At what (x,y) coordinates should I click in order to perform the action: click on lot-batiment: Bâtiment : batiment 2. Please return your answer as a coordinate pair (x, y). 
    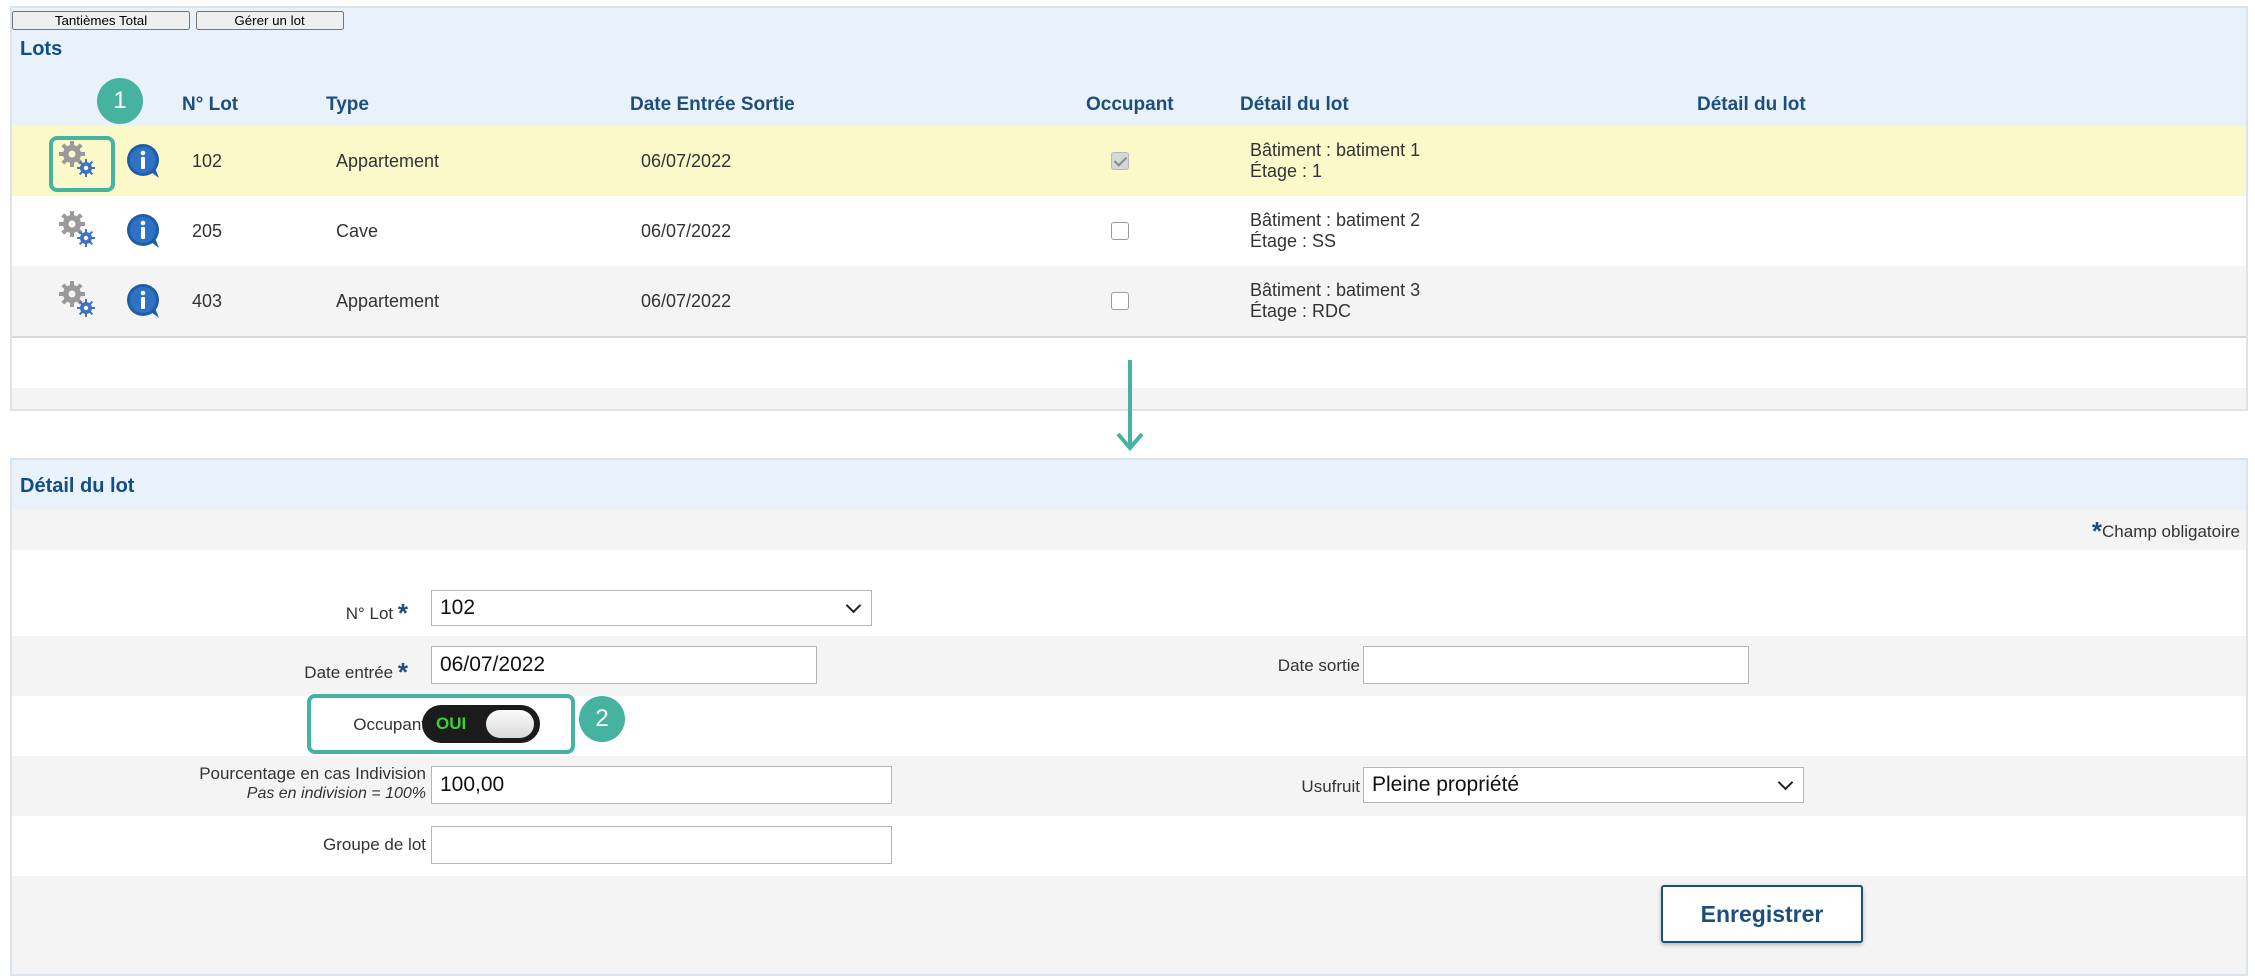
    Looking at the image, I should click on (1335, 220).